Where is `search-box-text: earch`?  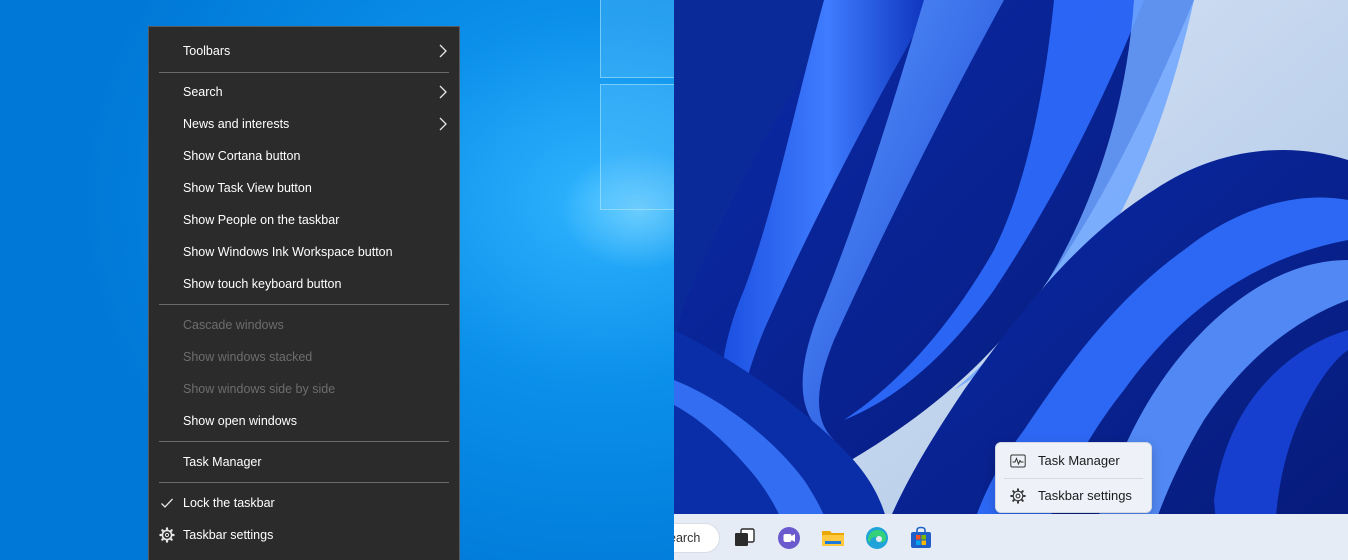
search-box-text: earch is located at coordinates (687, 538).